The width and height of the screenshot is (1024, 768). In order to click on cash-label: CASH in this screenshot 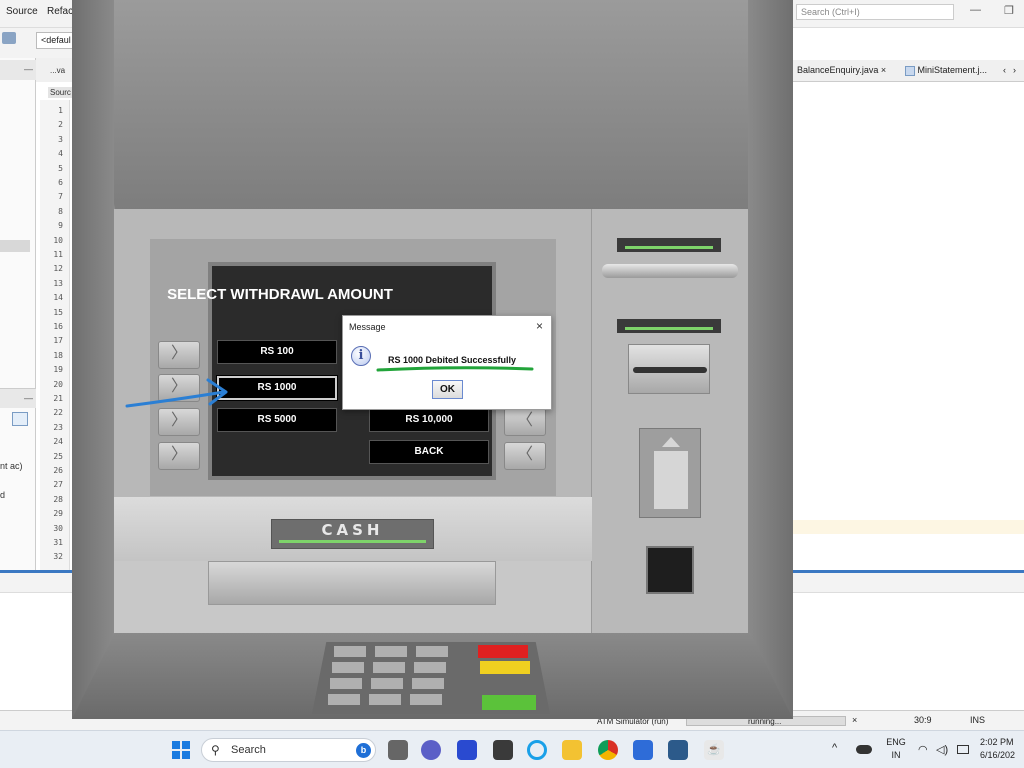, I will do `click(352, 530)`.